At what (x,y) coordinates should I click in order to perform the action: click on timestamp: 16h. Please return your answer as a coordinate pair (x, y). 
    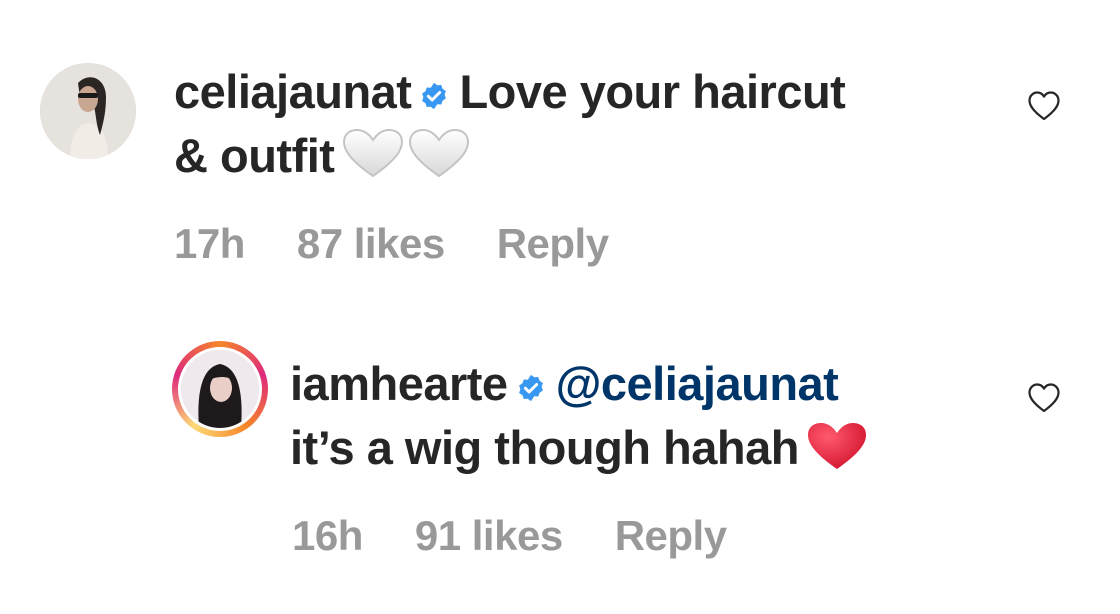
    Looking at the image, I should click on (327, 535).